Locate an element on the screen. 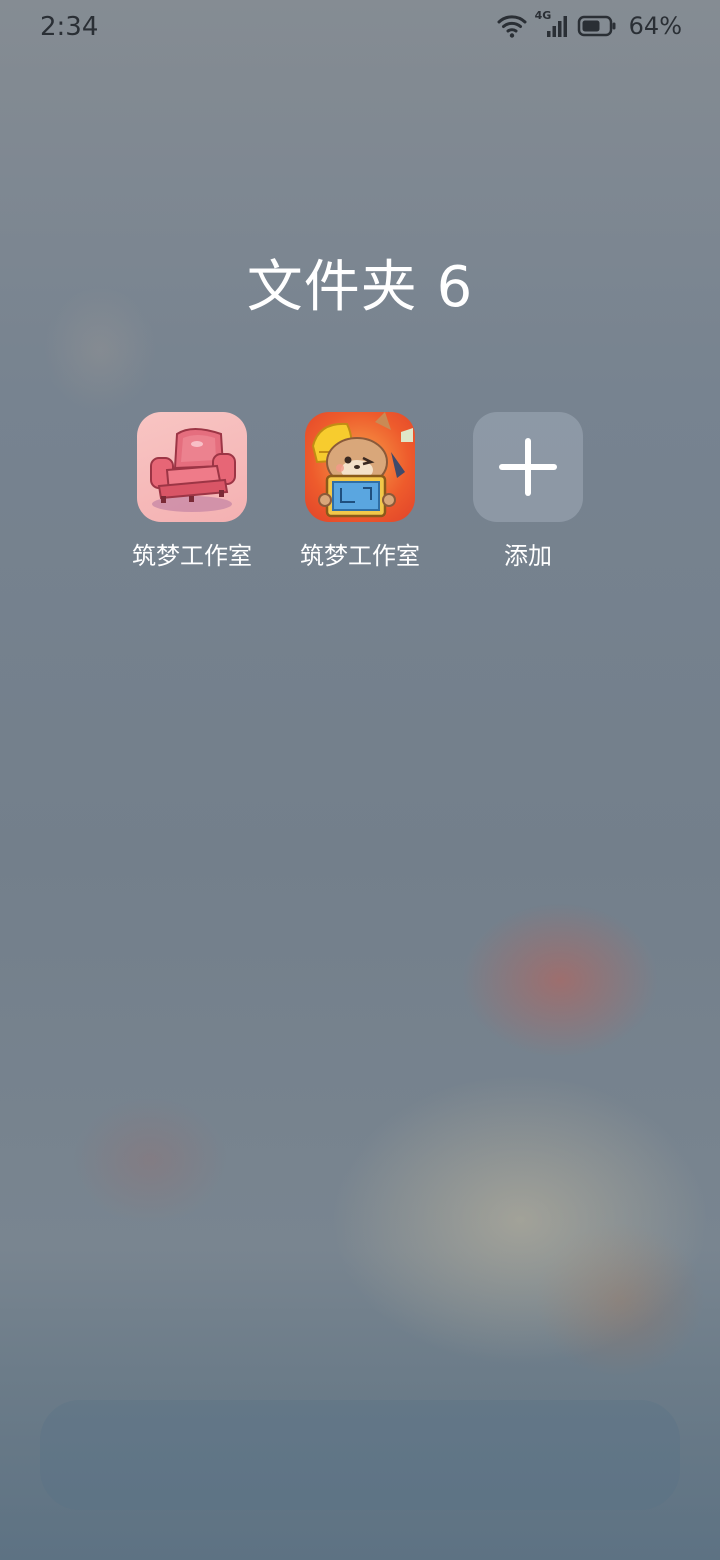 The width and height of the screenshot is (720, 1560). wifi-icon is located at coordinates (512, 26).